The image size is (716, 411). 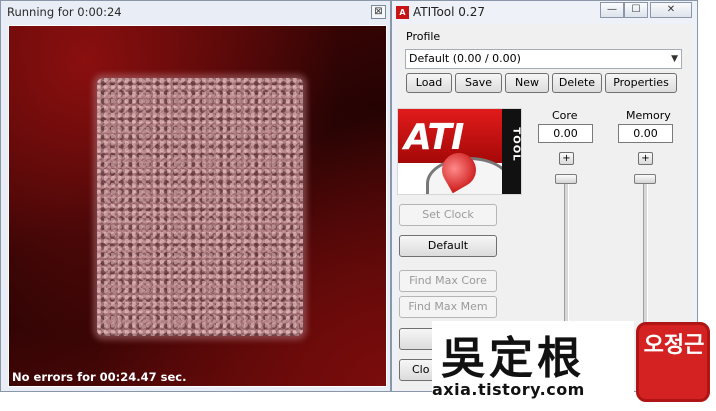 What do you see at coordinates (527, 83) in the screenshot?
I see `new-button: New` at bounding box center [527, 83].